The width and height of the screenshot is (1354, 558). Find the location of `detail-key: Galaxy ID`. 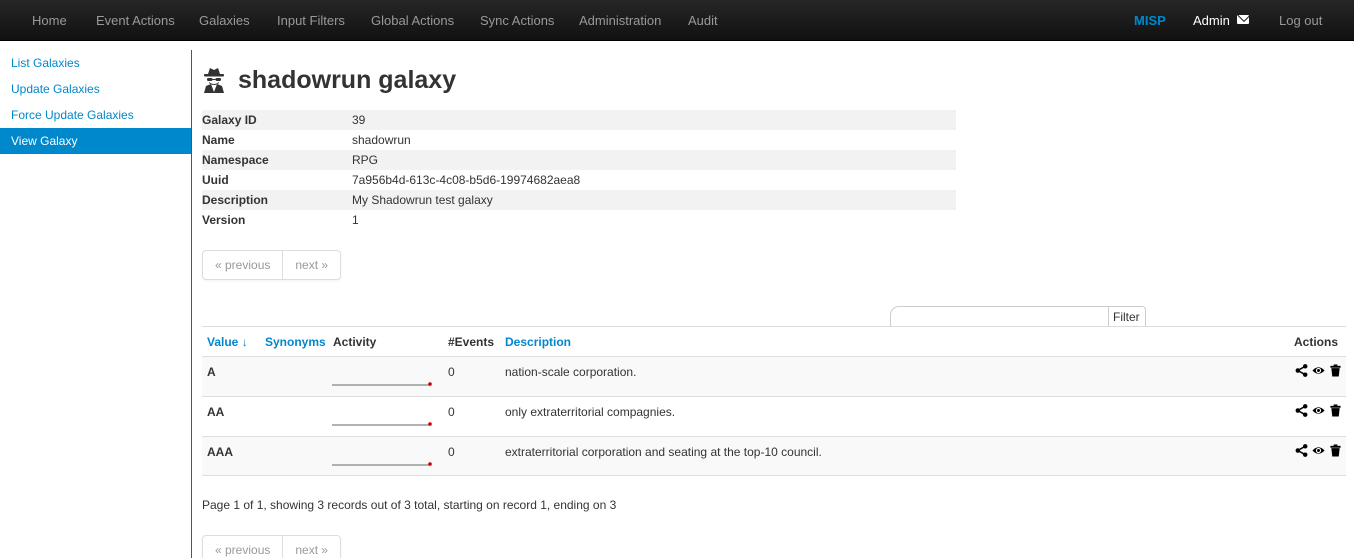

detail-key: Galaxy ID is located at coordinates (229, 120).